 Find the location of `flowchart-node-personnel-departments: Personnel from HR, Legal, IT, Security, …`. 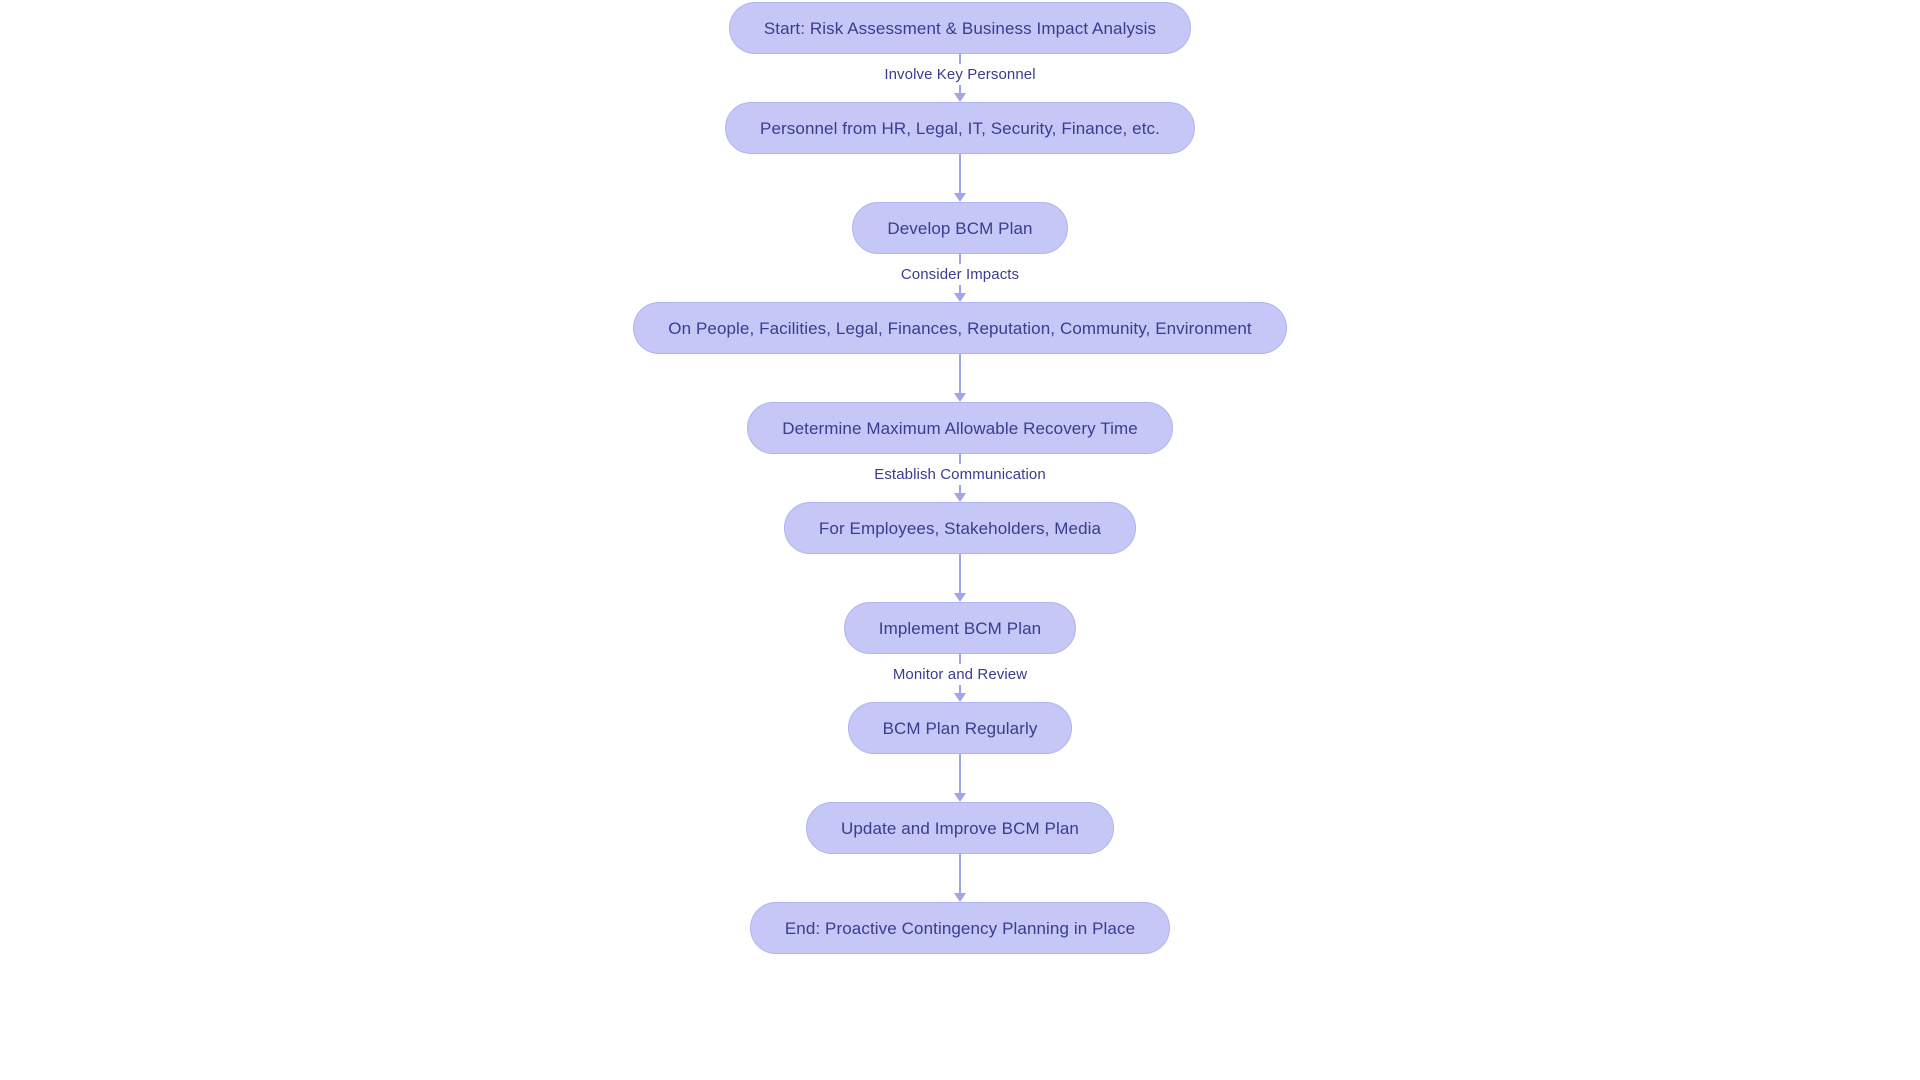

flowchart-node-personnel-departments: Personnel from HR, Legal, IT, Security, … is located at coordinates (960, 128).